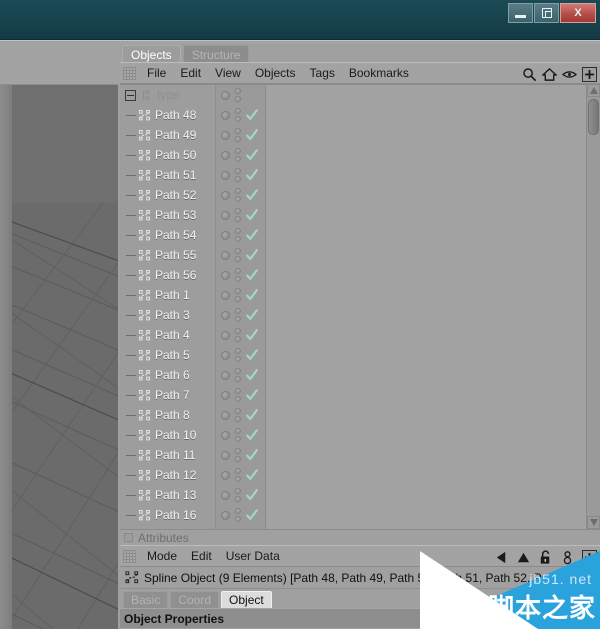  Describe the element at coordinates (167, 135) in the screenshot. I see `tree-item: Path 49` at that location.